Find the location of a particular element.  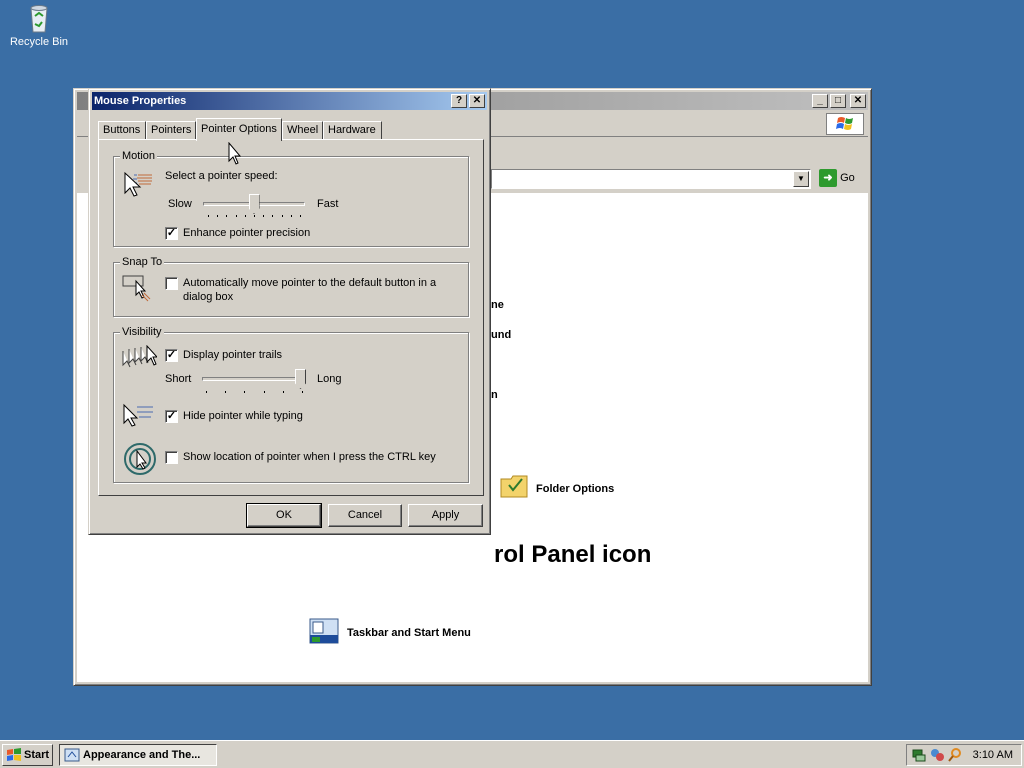

text-fragment: n is located at coordinates (494, 395).